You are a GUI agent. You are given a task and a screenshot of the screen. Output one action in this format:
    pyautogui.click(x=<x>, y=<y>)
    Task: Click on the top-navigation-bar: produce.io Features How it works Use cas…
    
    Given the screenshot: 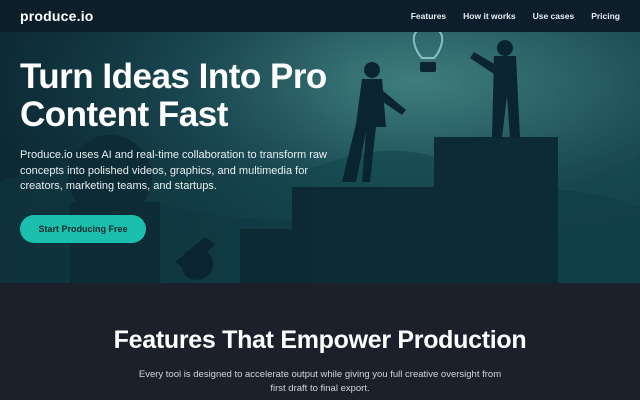 What is the action you would take?
    pyautogui.click(x=320, y=16)
    